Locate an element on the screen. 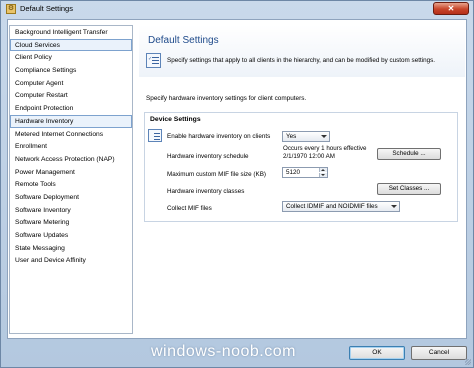 The width and height of the screenshot is (474, 368). collect-mif-select: Collect IDMIF and NOIDMIF files is located at coordinates (341, 206).